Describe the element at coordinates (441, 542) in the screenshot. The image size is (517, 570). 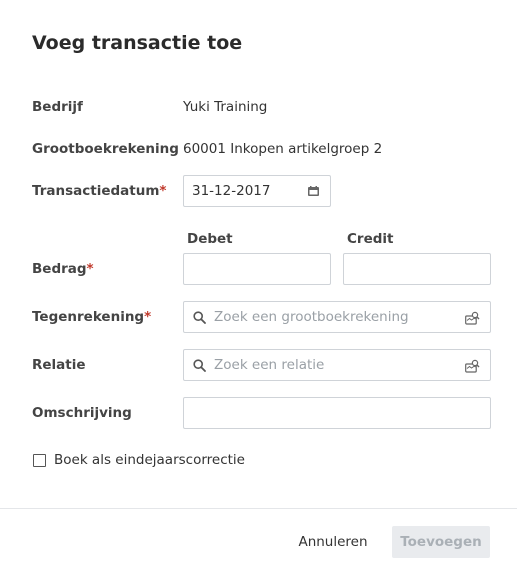
I see `add-button: Toevoegen` at that location.